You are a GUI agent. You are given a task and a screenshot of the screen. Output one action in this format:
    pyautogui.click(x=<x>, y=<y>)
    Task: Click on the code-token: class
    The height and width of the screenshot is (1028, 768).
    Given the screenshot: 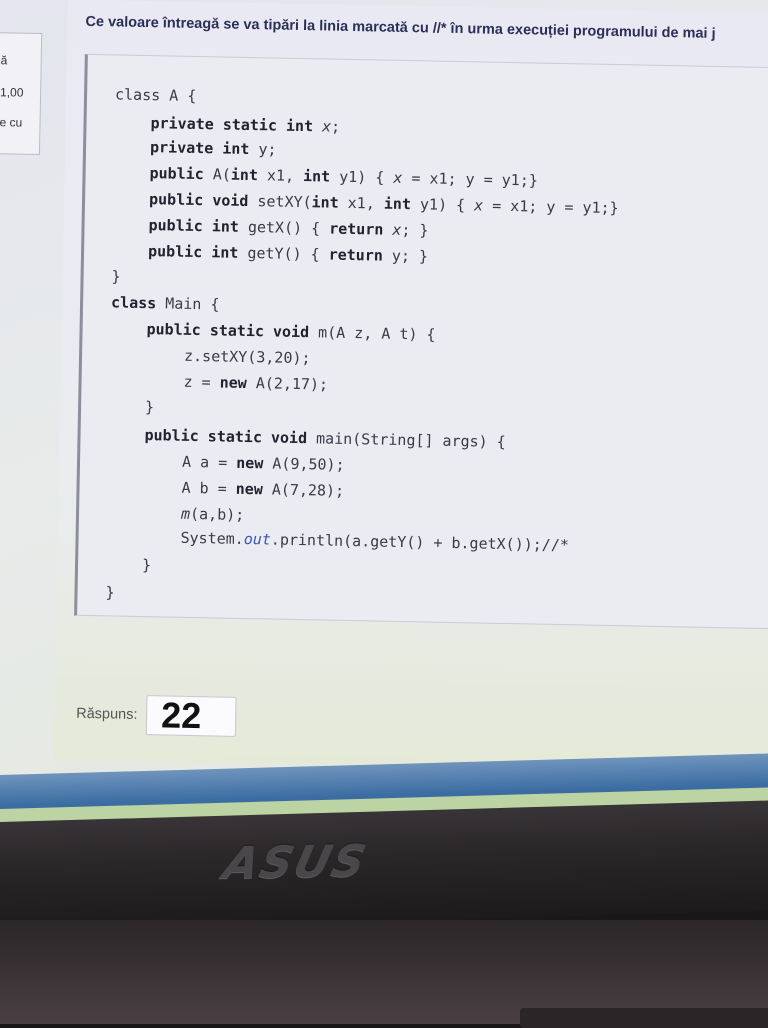 What is the action you would take?
    pyautogui.click(x=133, y=303)
    